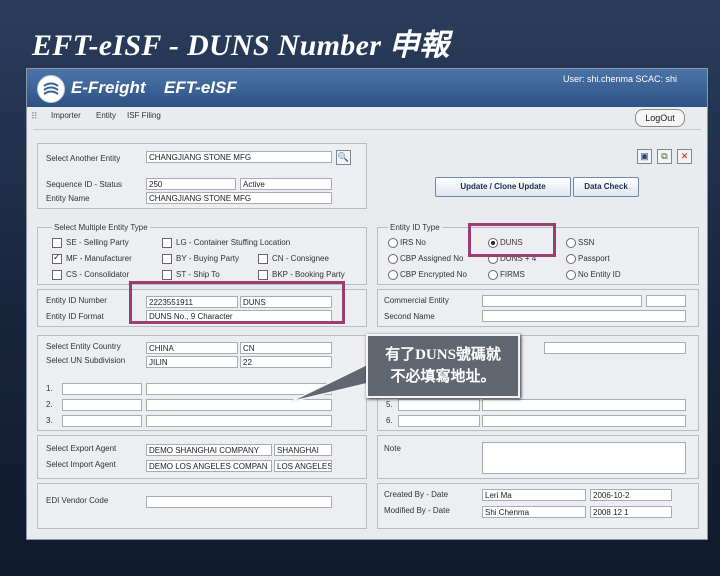 Image resolution: width=720 pixels, height=576 pixels. I want to click on address-row-5-label: 5., so click(389, 404).